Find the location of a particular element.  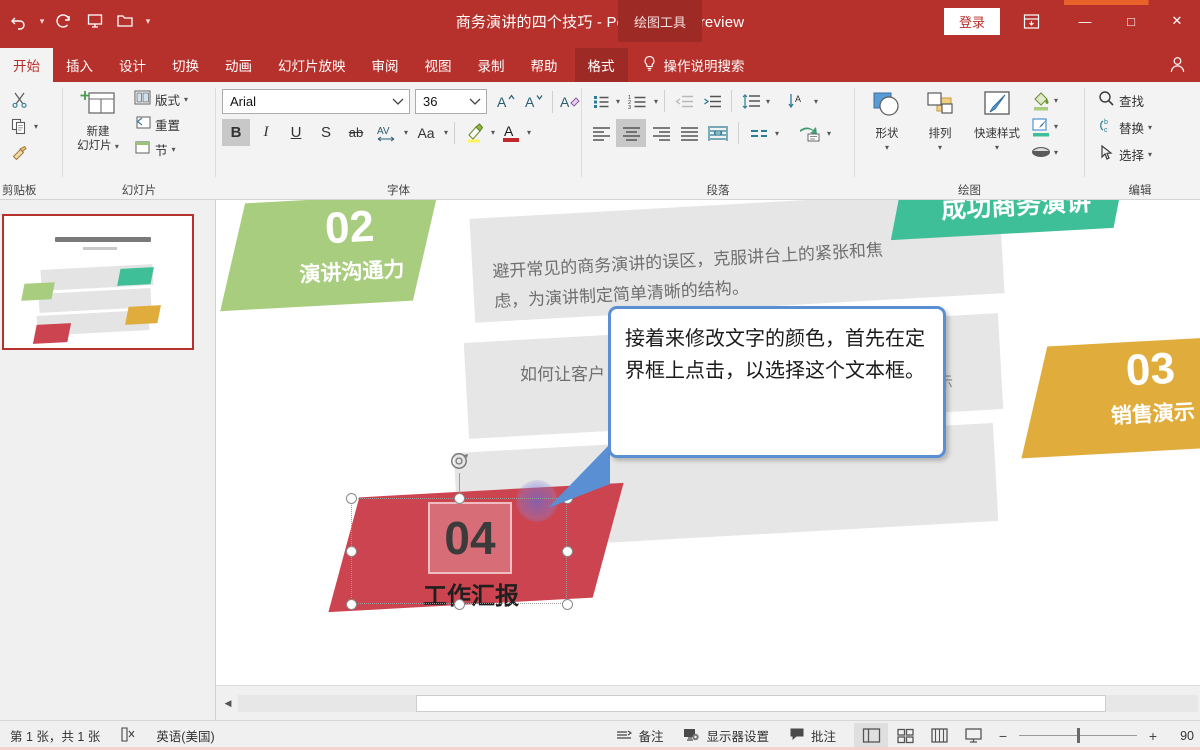

tab-help: 帮助 is located at coordinates (544, 65).